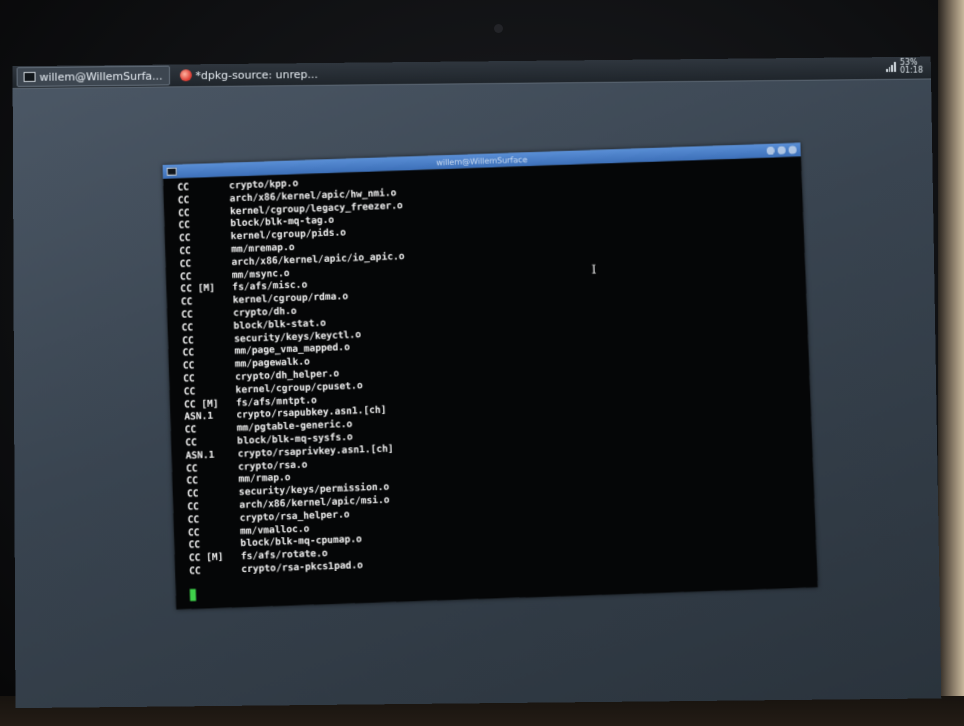  What do you see at coordinates (264, 479) in the screenshot?
I see `build-path: mm/rmap.o` at bounding box center [264, 479].